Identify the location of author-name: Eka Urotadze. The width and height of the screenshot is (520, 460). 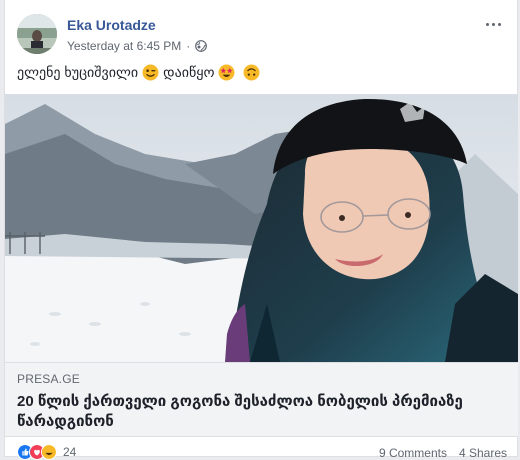
(111, 25).